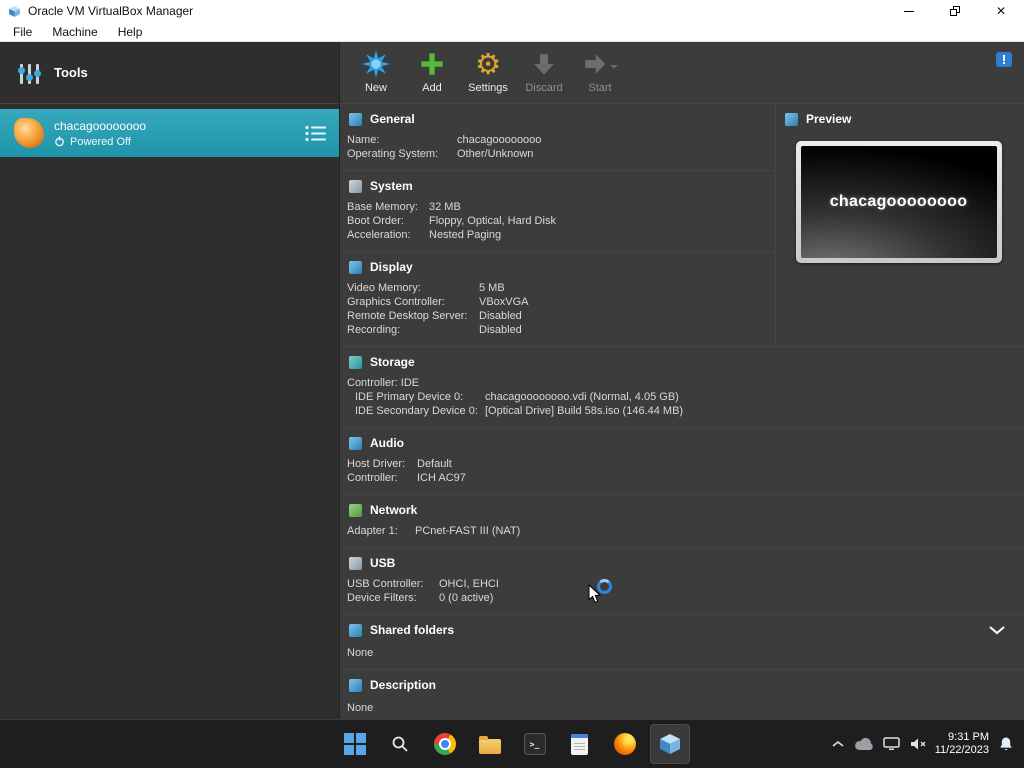 The height and width of the screenshot is (768, 1024). I want to click on detail-row: Remote Desktop Server: Disabled, so click(434, 316).